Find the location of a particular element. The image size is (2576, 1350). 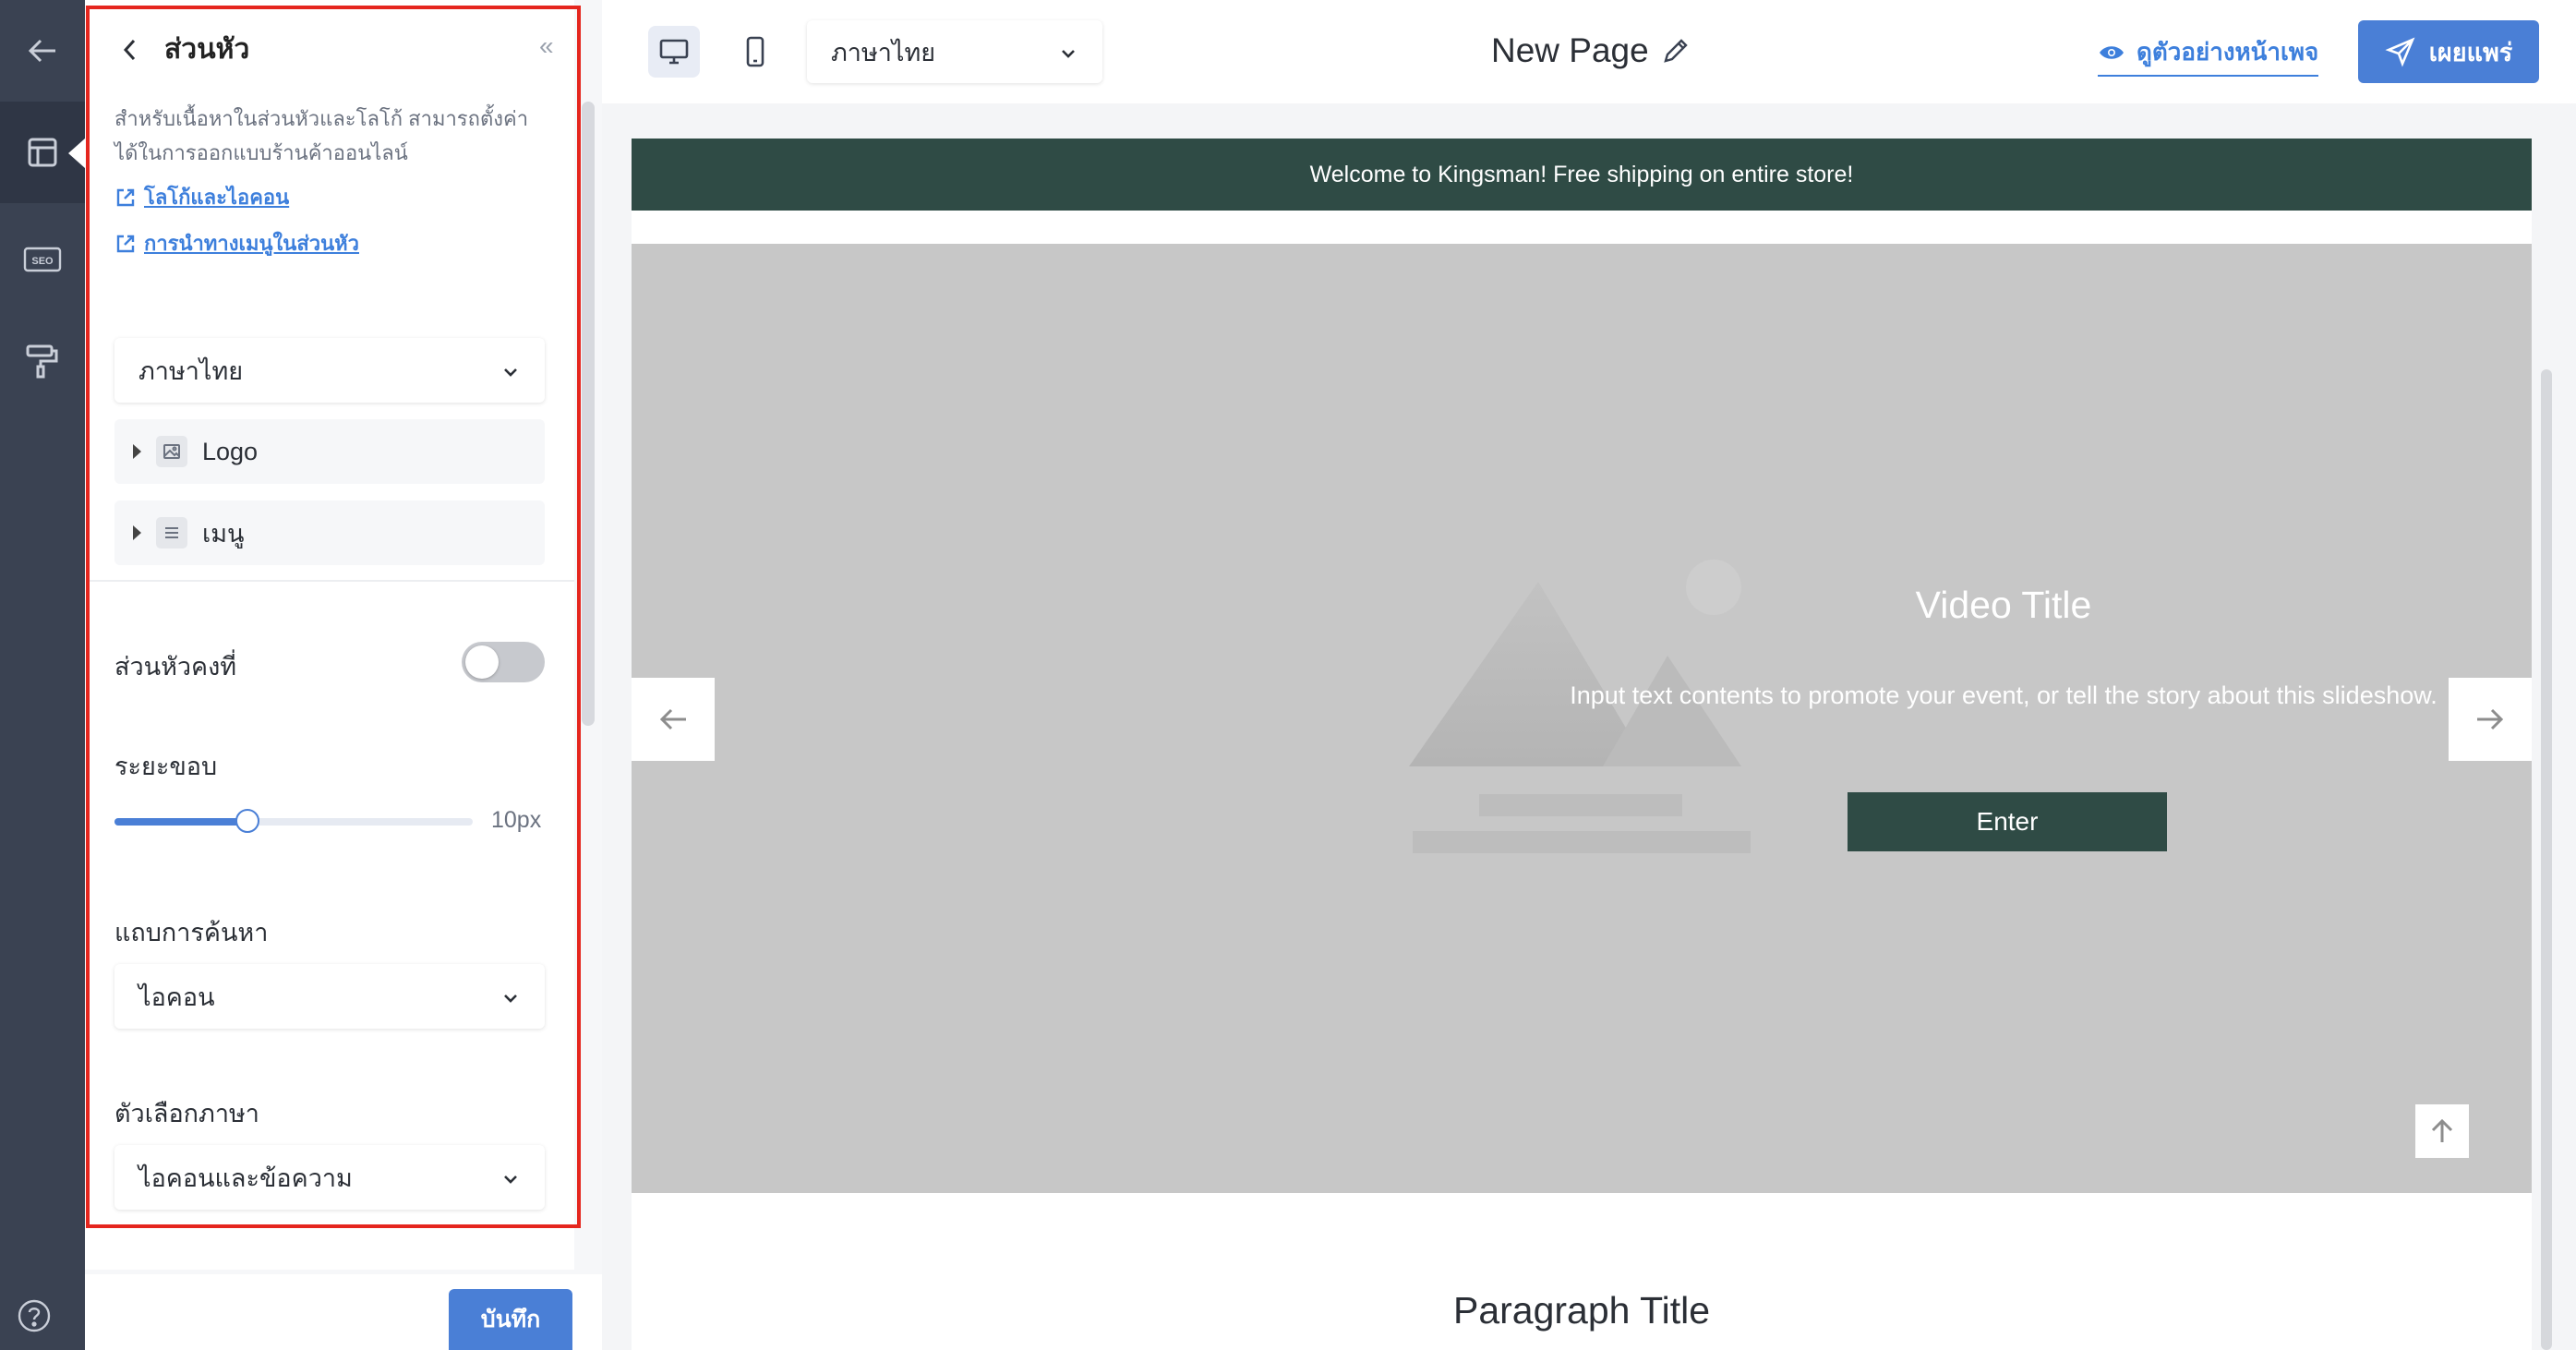

arrow-right-icon is located at coordinates (2490, 719).